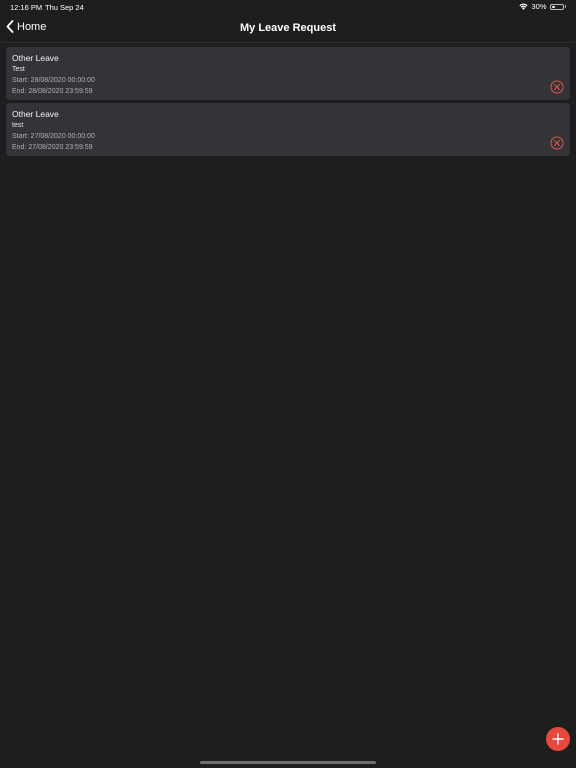 The image size is (576, 768). I want to click on status-indicators: 30%, so click(542, 6).